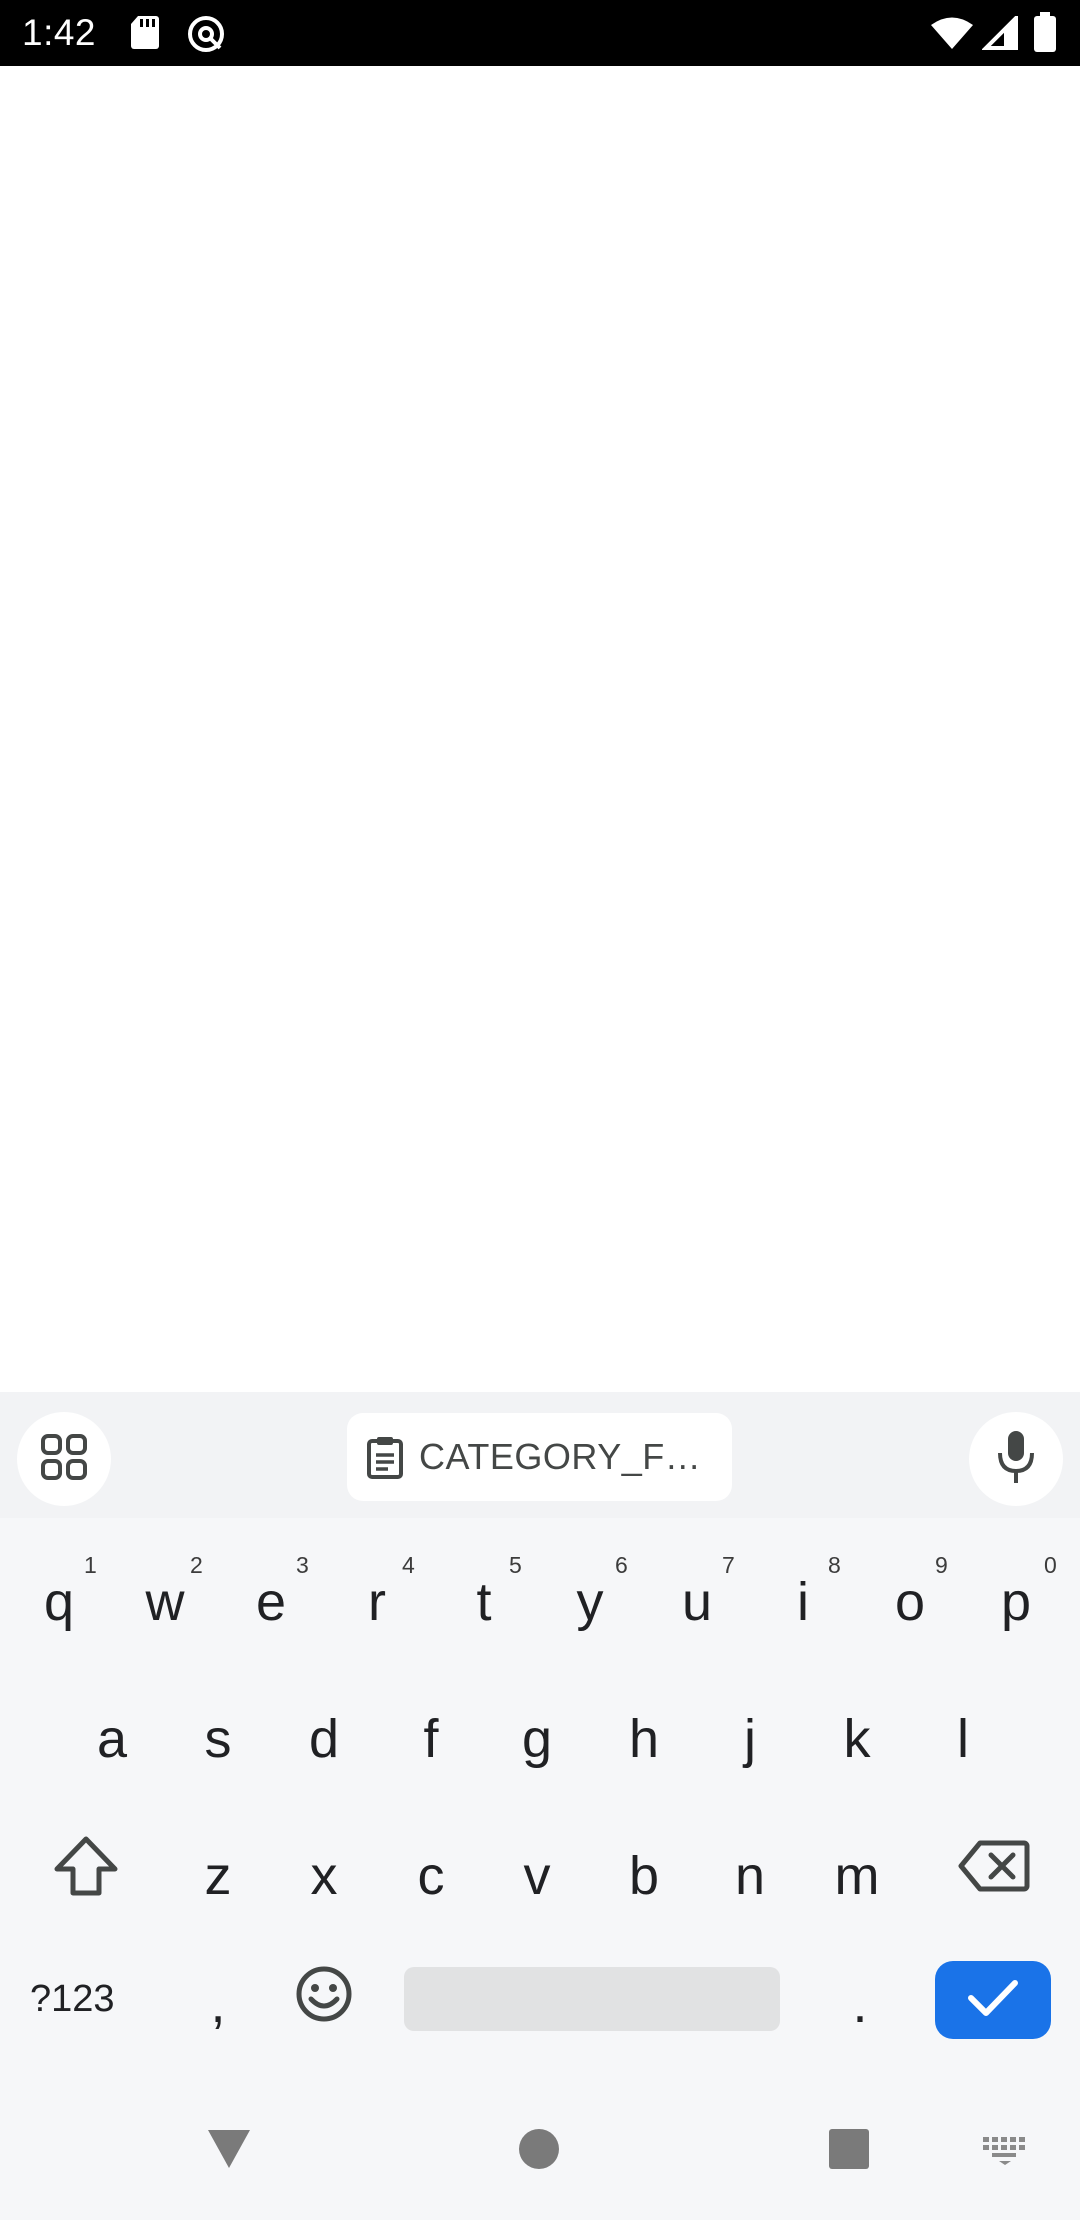 This screenshot has width=1080, height=2220. Describe the element at coordinates (849, 2151) in the screenshot. I see `recents-icon` at that location.